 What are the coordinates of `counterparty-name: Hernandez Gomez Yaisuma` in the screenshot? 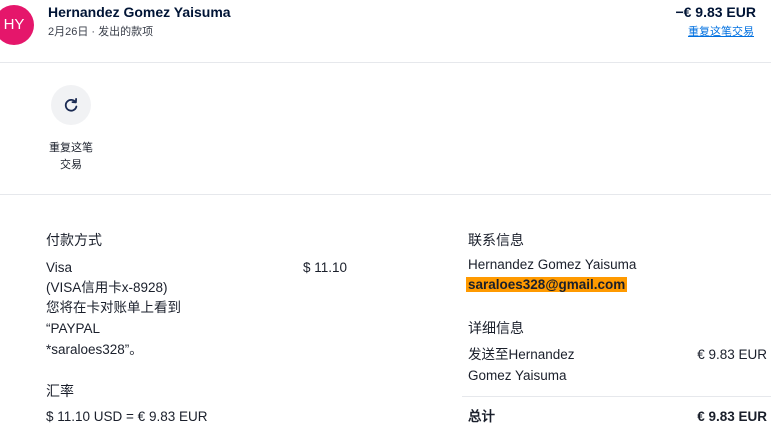 It's located at (139, 12).